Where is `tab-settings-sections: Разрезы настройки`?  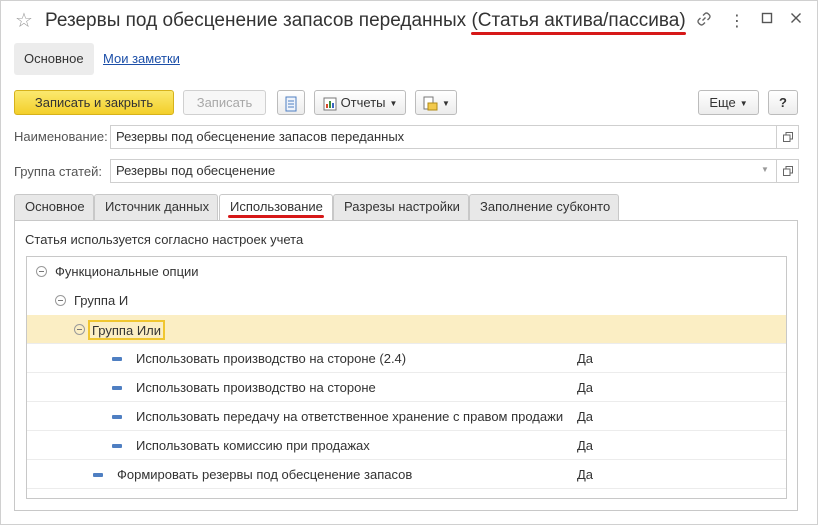 tab-settings-sections: Разрезы настройки is located at coordinates (401, 207).